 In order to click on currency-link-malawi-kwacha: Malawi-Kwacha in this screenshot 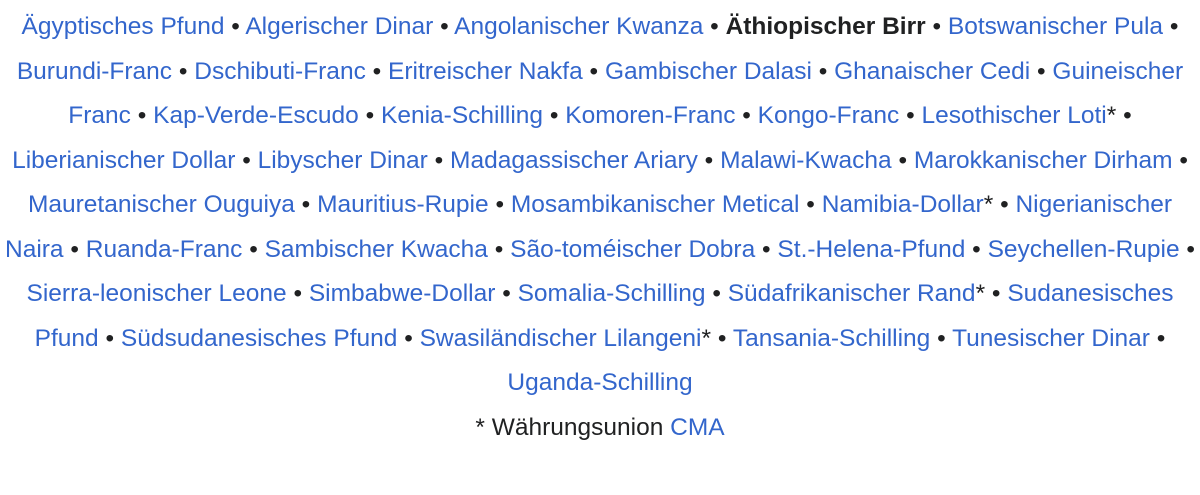, I will do `click(806, 160)`.